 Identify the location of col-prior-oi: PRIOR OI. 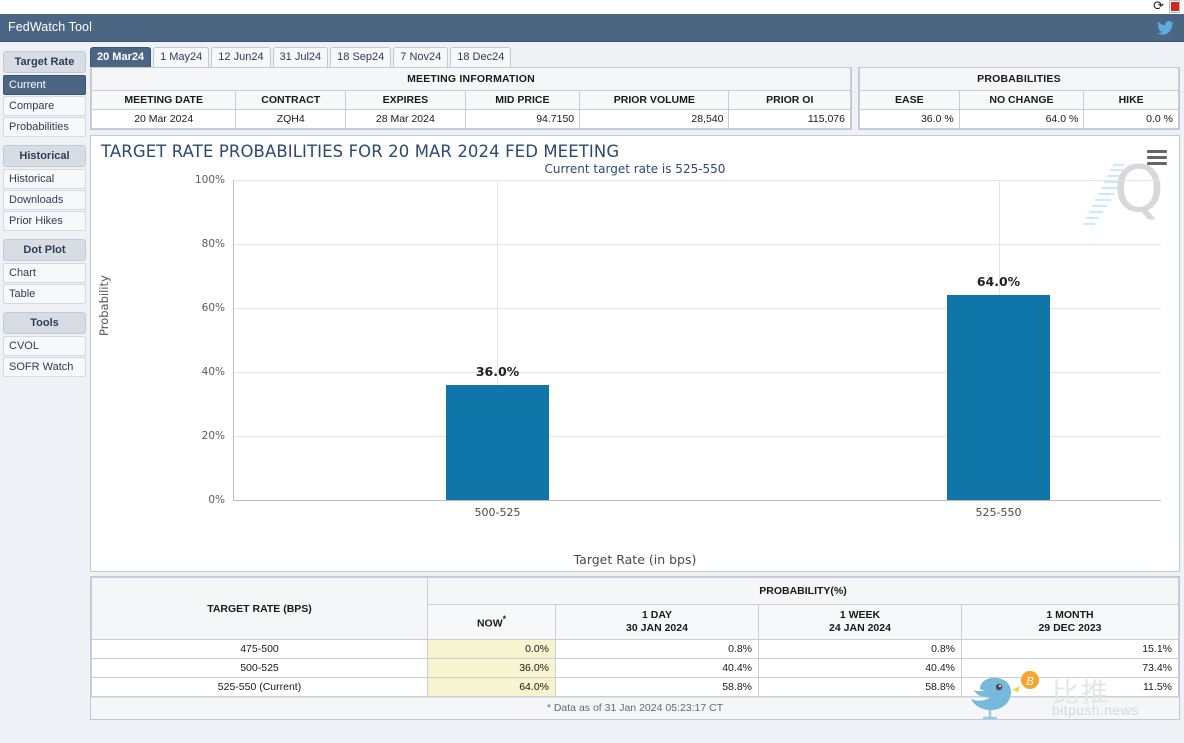
(789, 100).